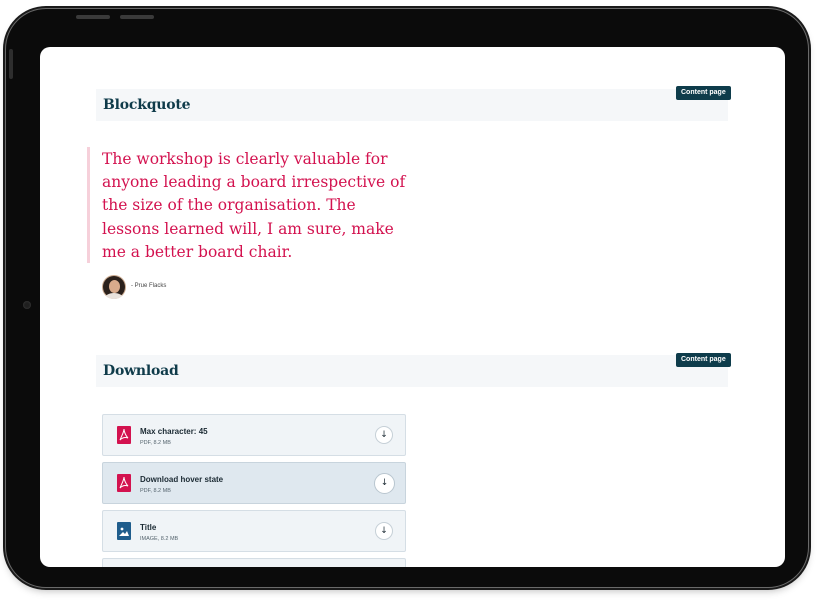 The width and height of the screenshot is (824, 600). I want to click on section-title: Blockquote, so click(147, 105).